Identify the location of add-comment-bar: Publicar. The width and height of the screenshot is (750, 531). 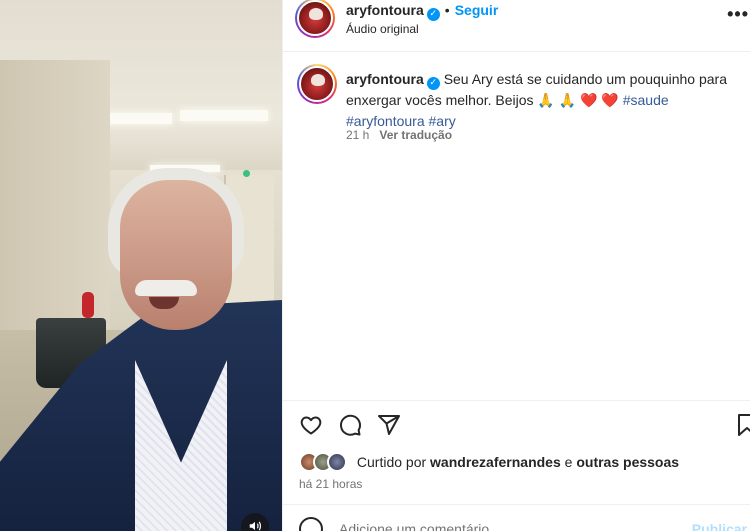
(516, 517).